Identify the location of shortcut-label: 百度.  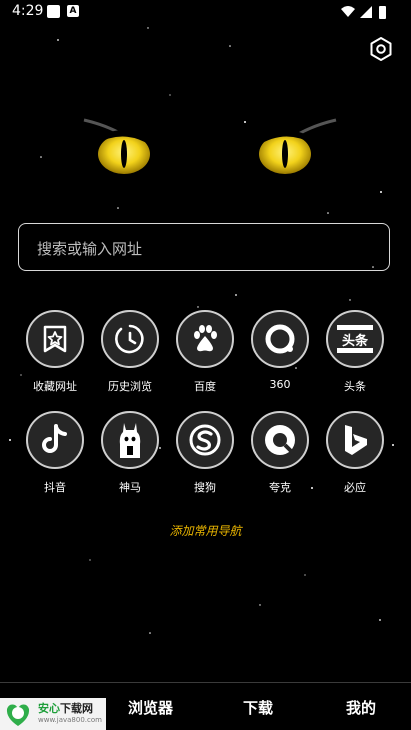
(205, 386).